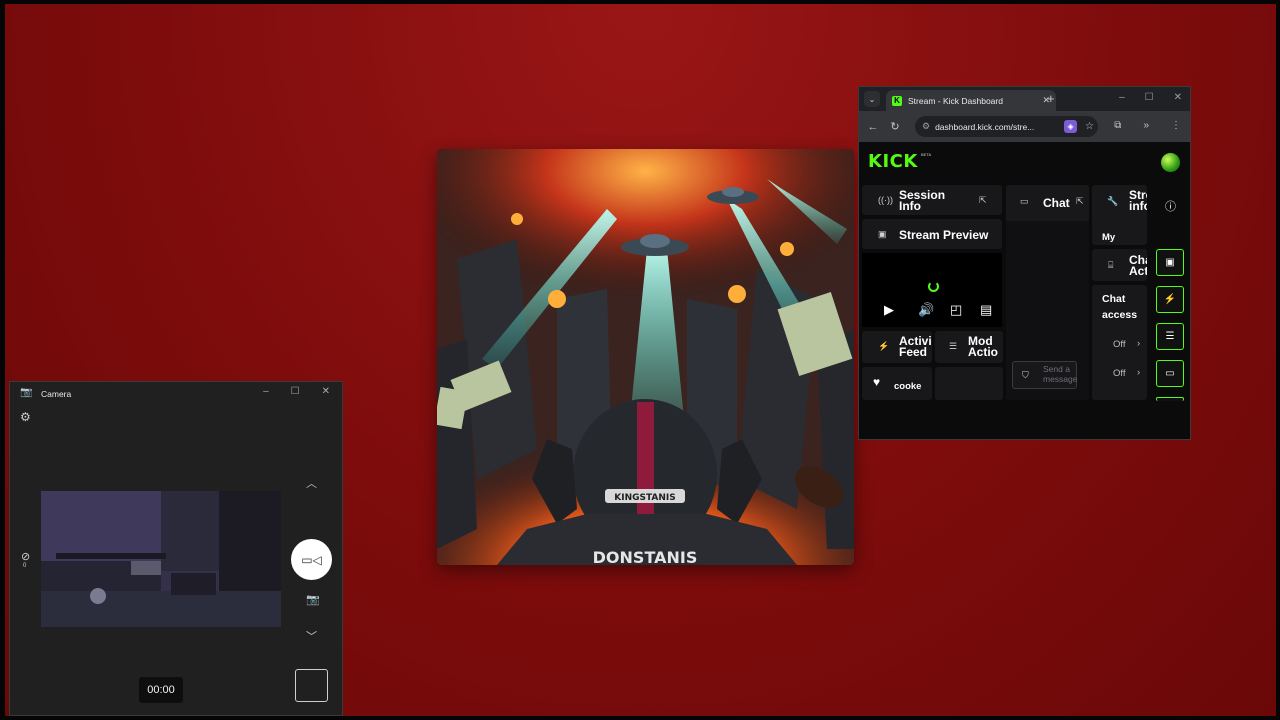 The height and width of the screenshot is (720, 1280). What do you see at coordinates (893, 161) in the screenshot?
I see `kick-logo: KICK` at bounding box center [893, 161].